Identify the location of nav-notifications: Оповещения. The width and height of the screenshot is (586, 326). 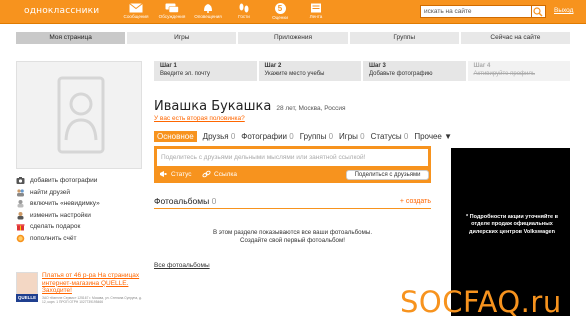
(208, 13).